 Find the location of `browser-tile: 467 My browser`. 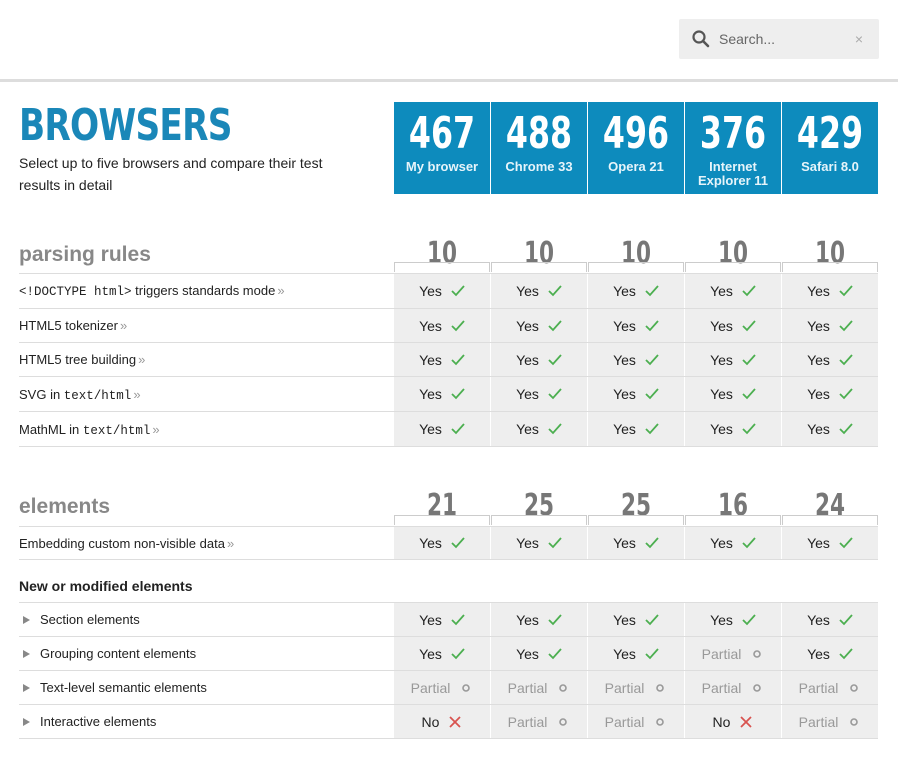

browser-tile: 467 My browser is located at coordinates (442, 148).